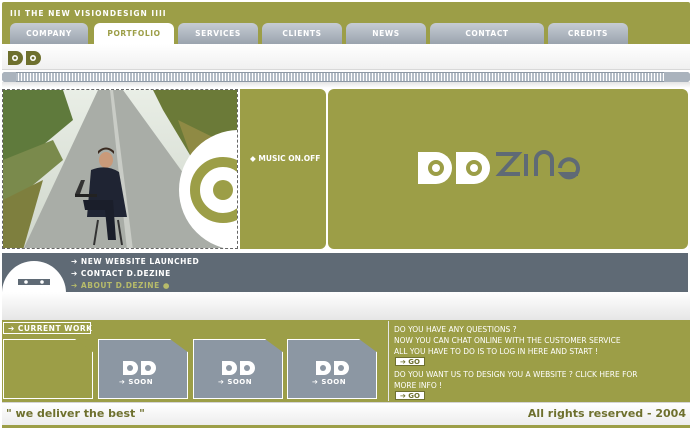  I want to click on news-logo, so click(34, 272).